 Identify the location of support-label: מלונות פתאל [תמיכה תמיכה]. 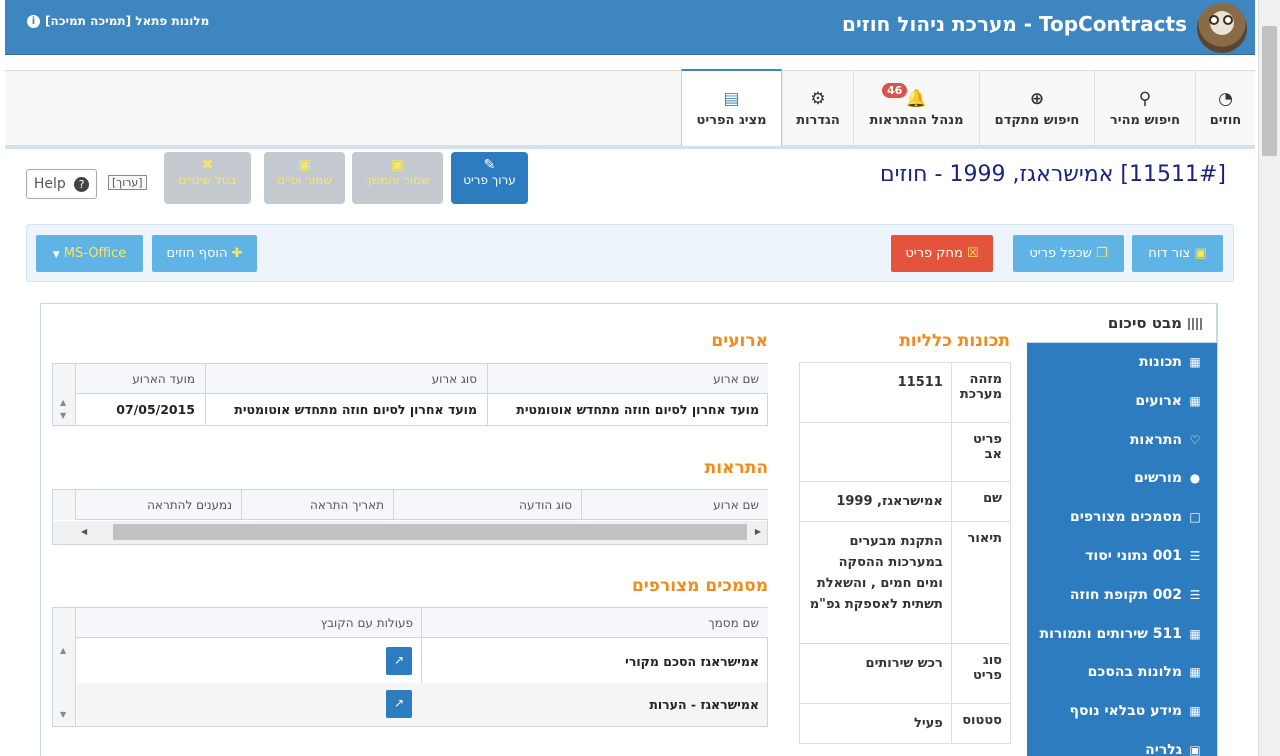
(127, 21).